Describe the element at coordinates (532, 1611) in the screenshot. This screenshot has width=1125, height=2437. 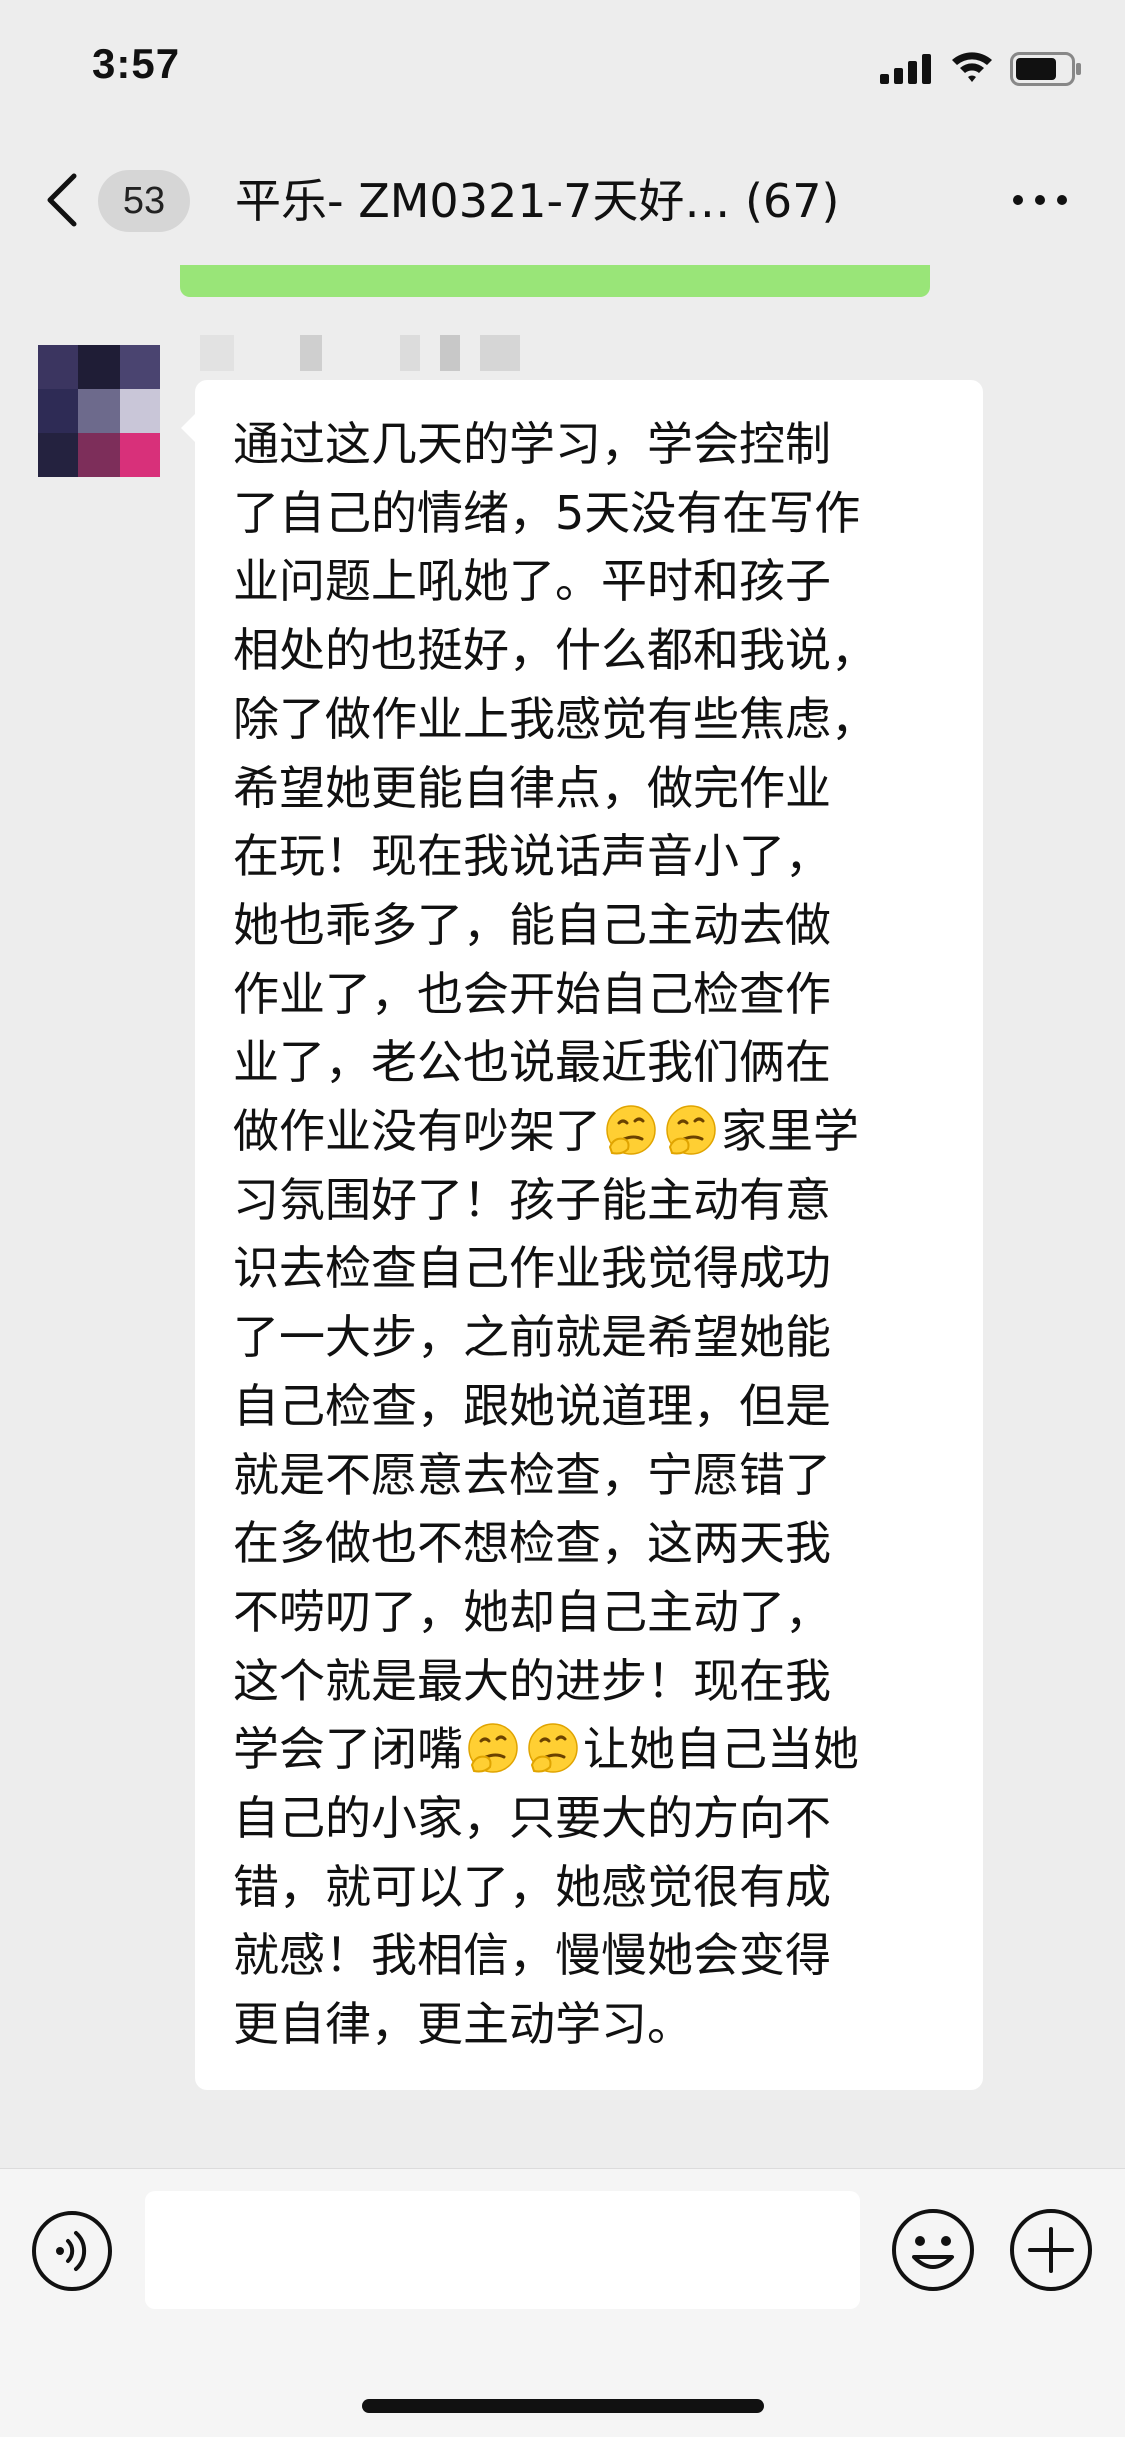
I see `message-text: 不唠叨了，她却自己主动了，` at that location.